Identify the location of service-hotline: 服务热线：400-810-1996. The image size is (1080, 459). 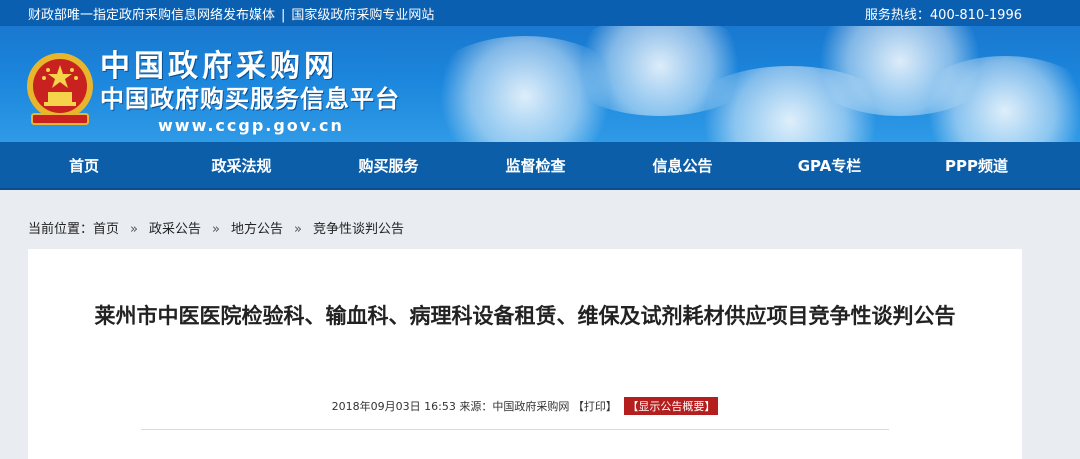
(943, 15).